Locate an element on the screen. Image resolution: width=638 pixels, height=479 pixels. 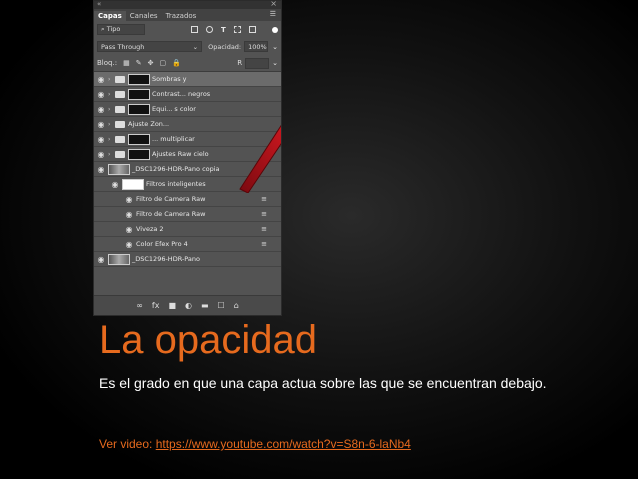
filter-icons: T is located at coordinates (223, 29).